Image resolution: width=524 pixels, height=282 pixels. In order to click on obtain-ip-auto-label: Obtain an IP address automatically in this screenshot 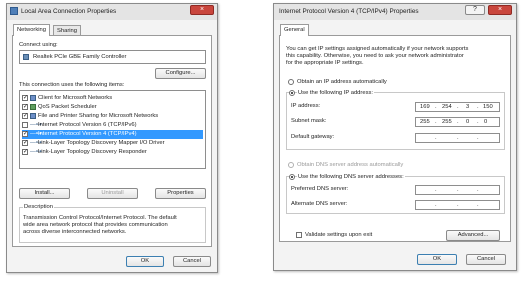, I will do `click(342, 82)`.